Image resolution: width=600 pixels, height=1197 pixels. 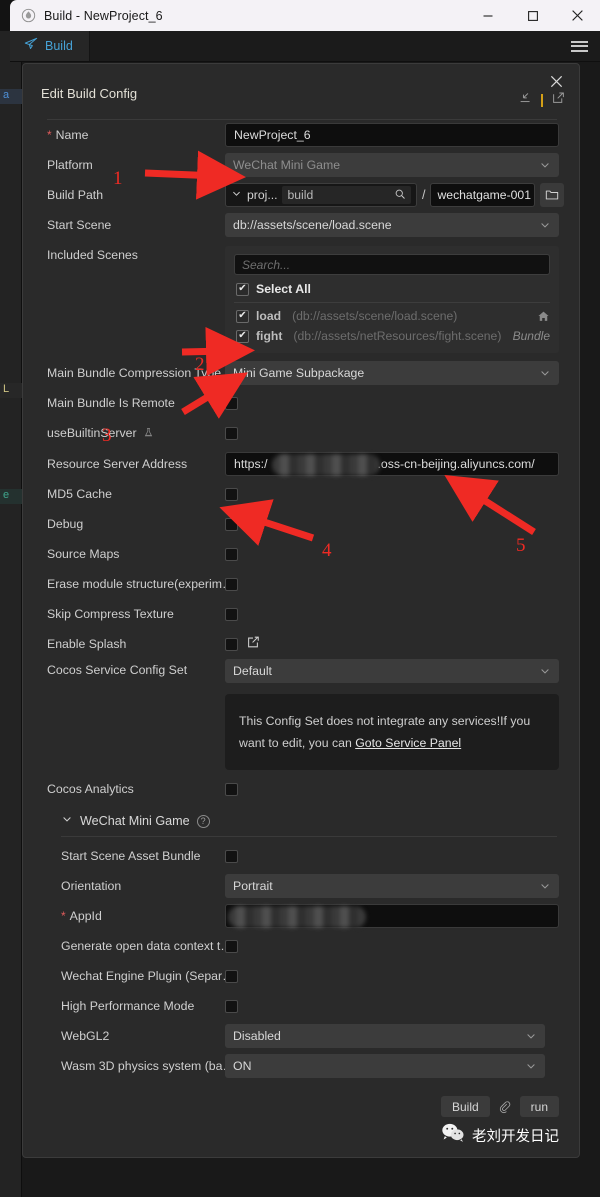 What do you see at coordinates (556, 81) in the screenshot?
I see `close-icon` at bounding box center [556, 81].